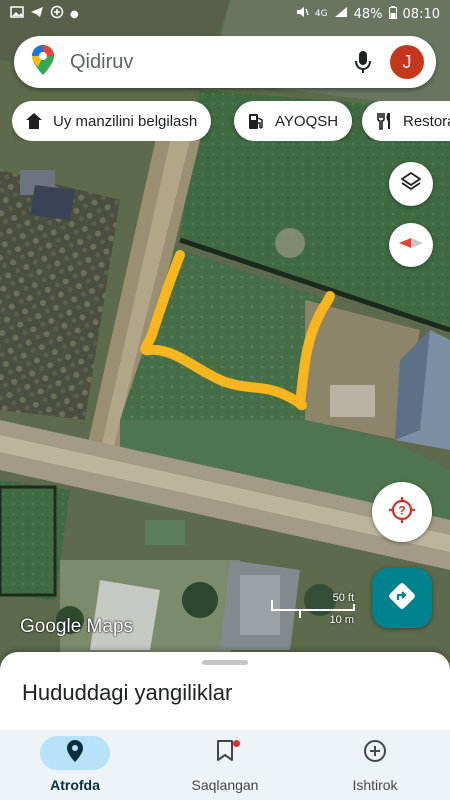  I want to click on battery-percentage: 48%, so click(368, 14).